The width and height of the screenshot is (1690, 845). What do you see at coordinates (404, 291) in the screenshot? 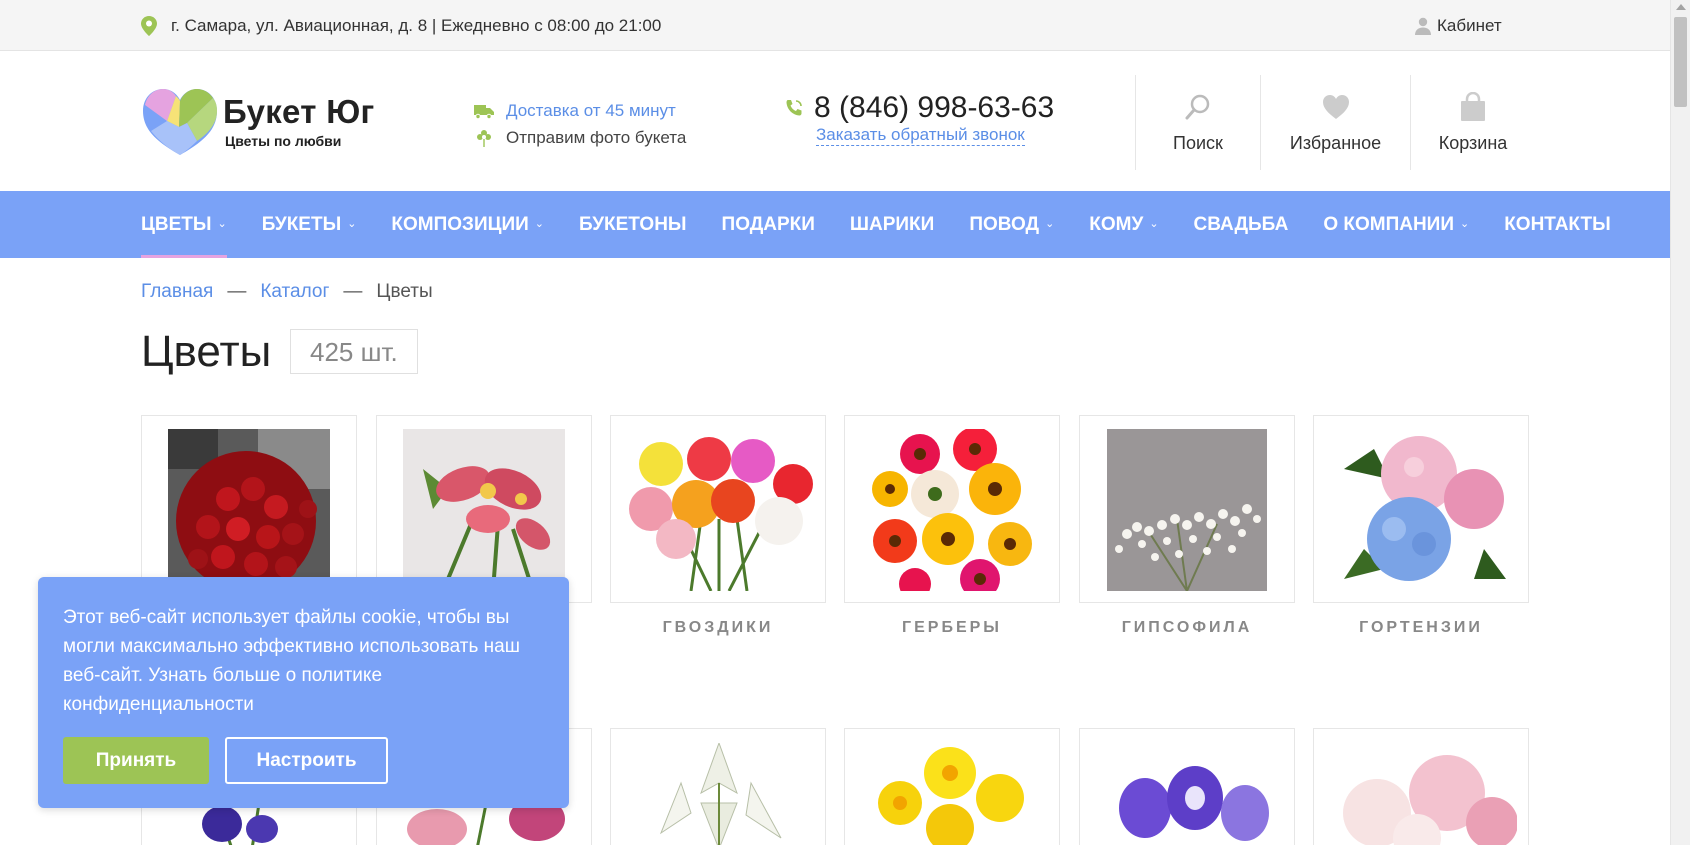
I see `breadcrumb-current: Цветы` at bounding box center [404, 291].